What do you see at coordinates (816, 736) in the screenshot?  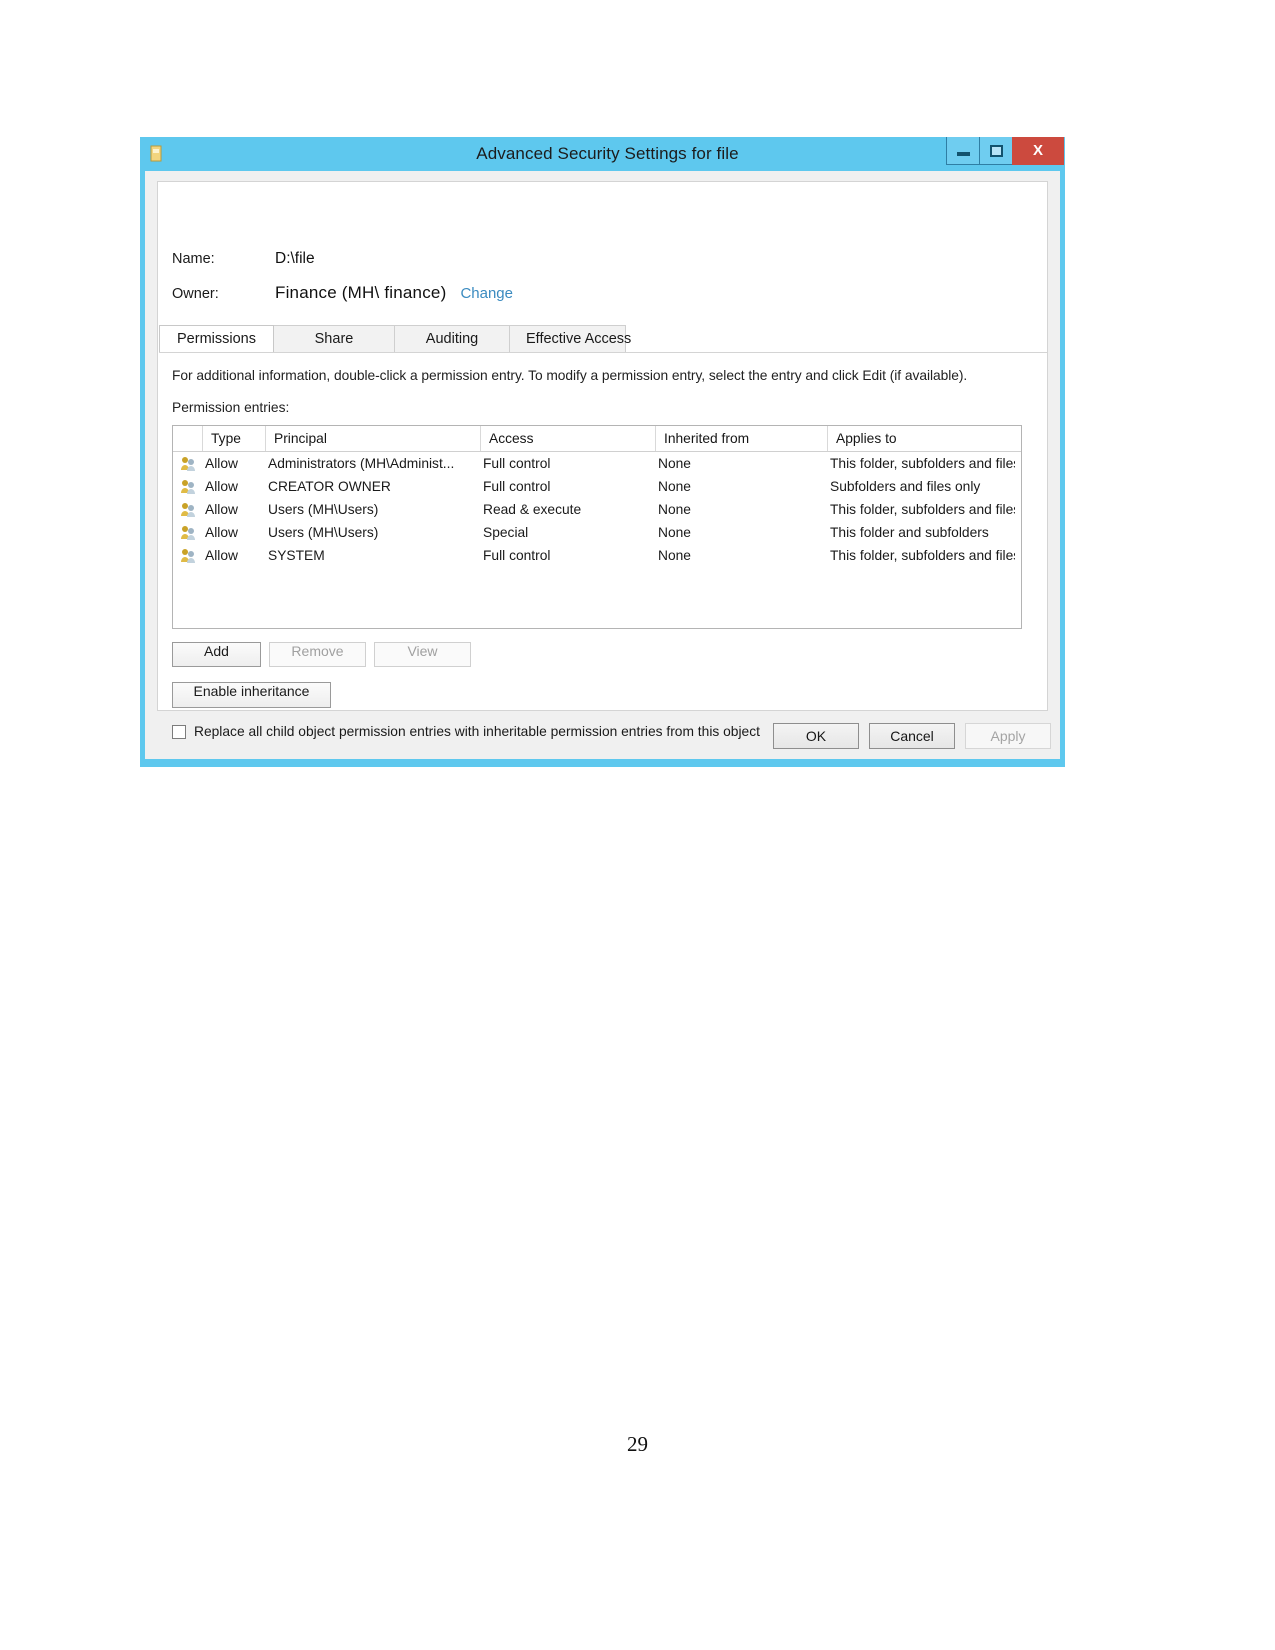 I see `ok-button: OK` at bounding box center [816, 736].